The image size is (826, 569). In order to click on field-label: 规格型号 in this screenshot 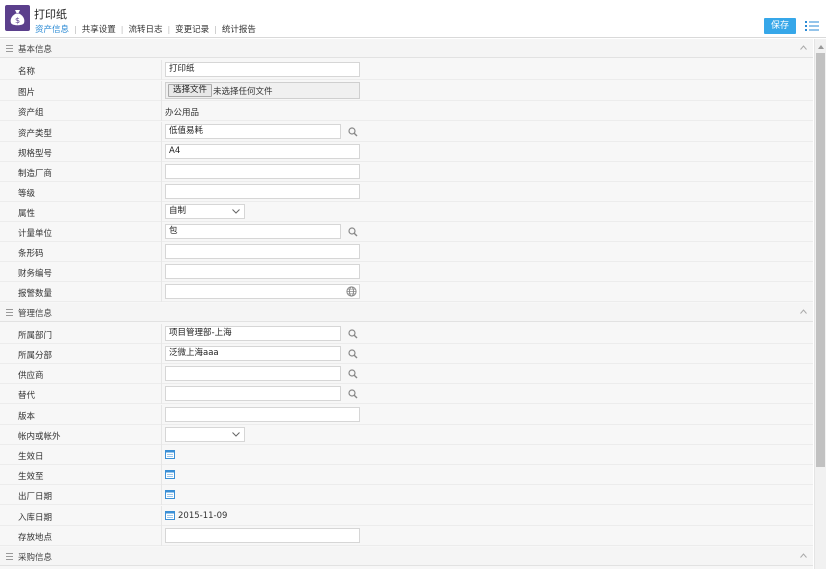, I will do `click(35, 154)`.